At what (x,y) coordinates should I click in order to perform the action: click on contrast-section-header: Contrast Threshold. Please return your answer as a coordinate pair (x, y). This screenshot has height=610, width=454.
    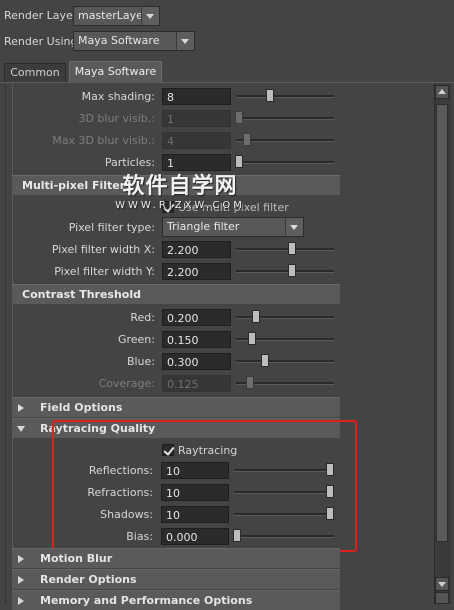
    Looking at the image, I should click on (176, 294).